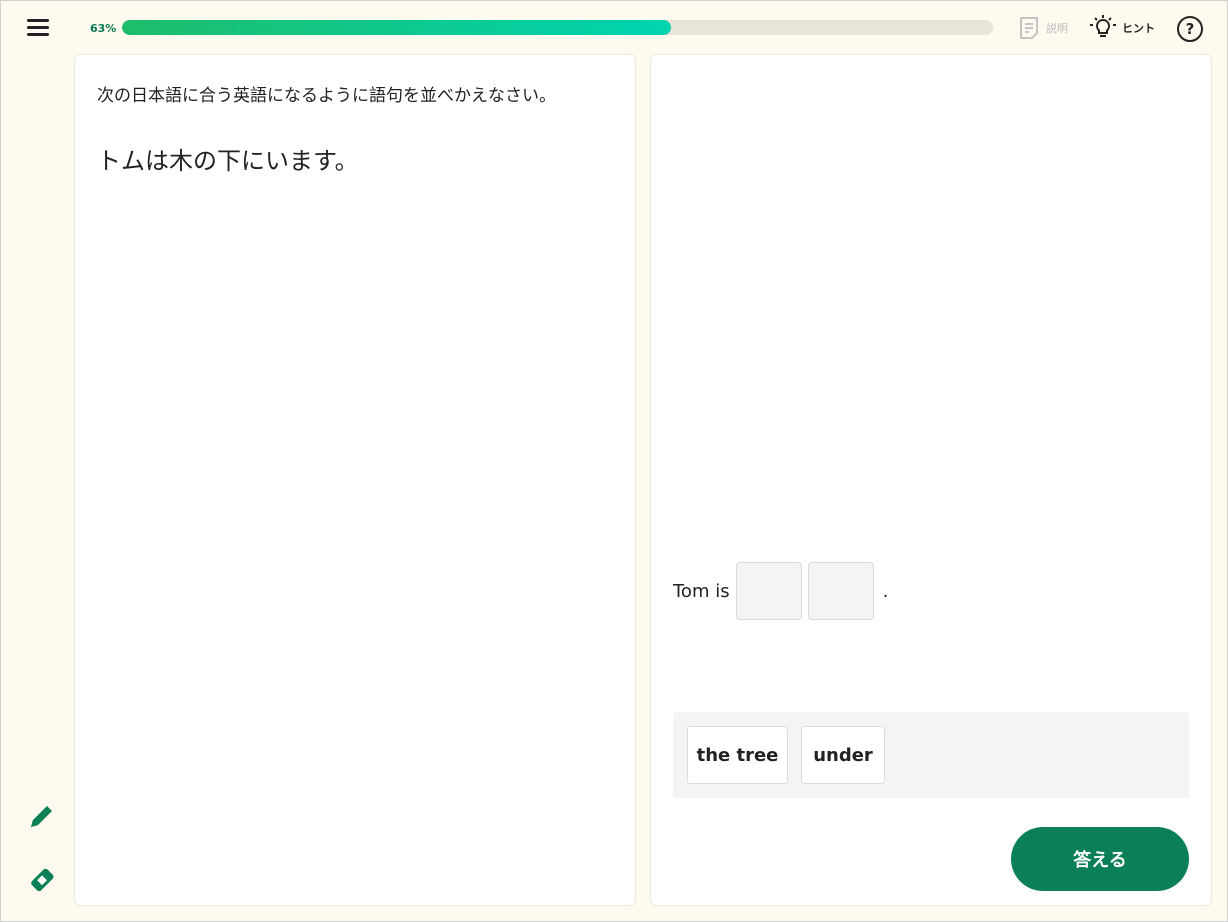  Describe the element at coordinates (1043, 28) in the screenshot. I see `description-button: 説明` at that location.